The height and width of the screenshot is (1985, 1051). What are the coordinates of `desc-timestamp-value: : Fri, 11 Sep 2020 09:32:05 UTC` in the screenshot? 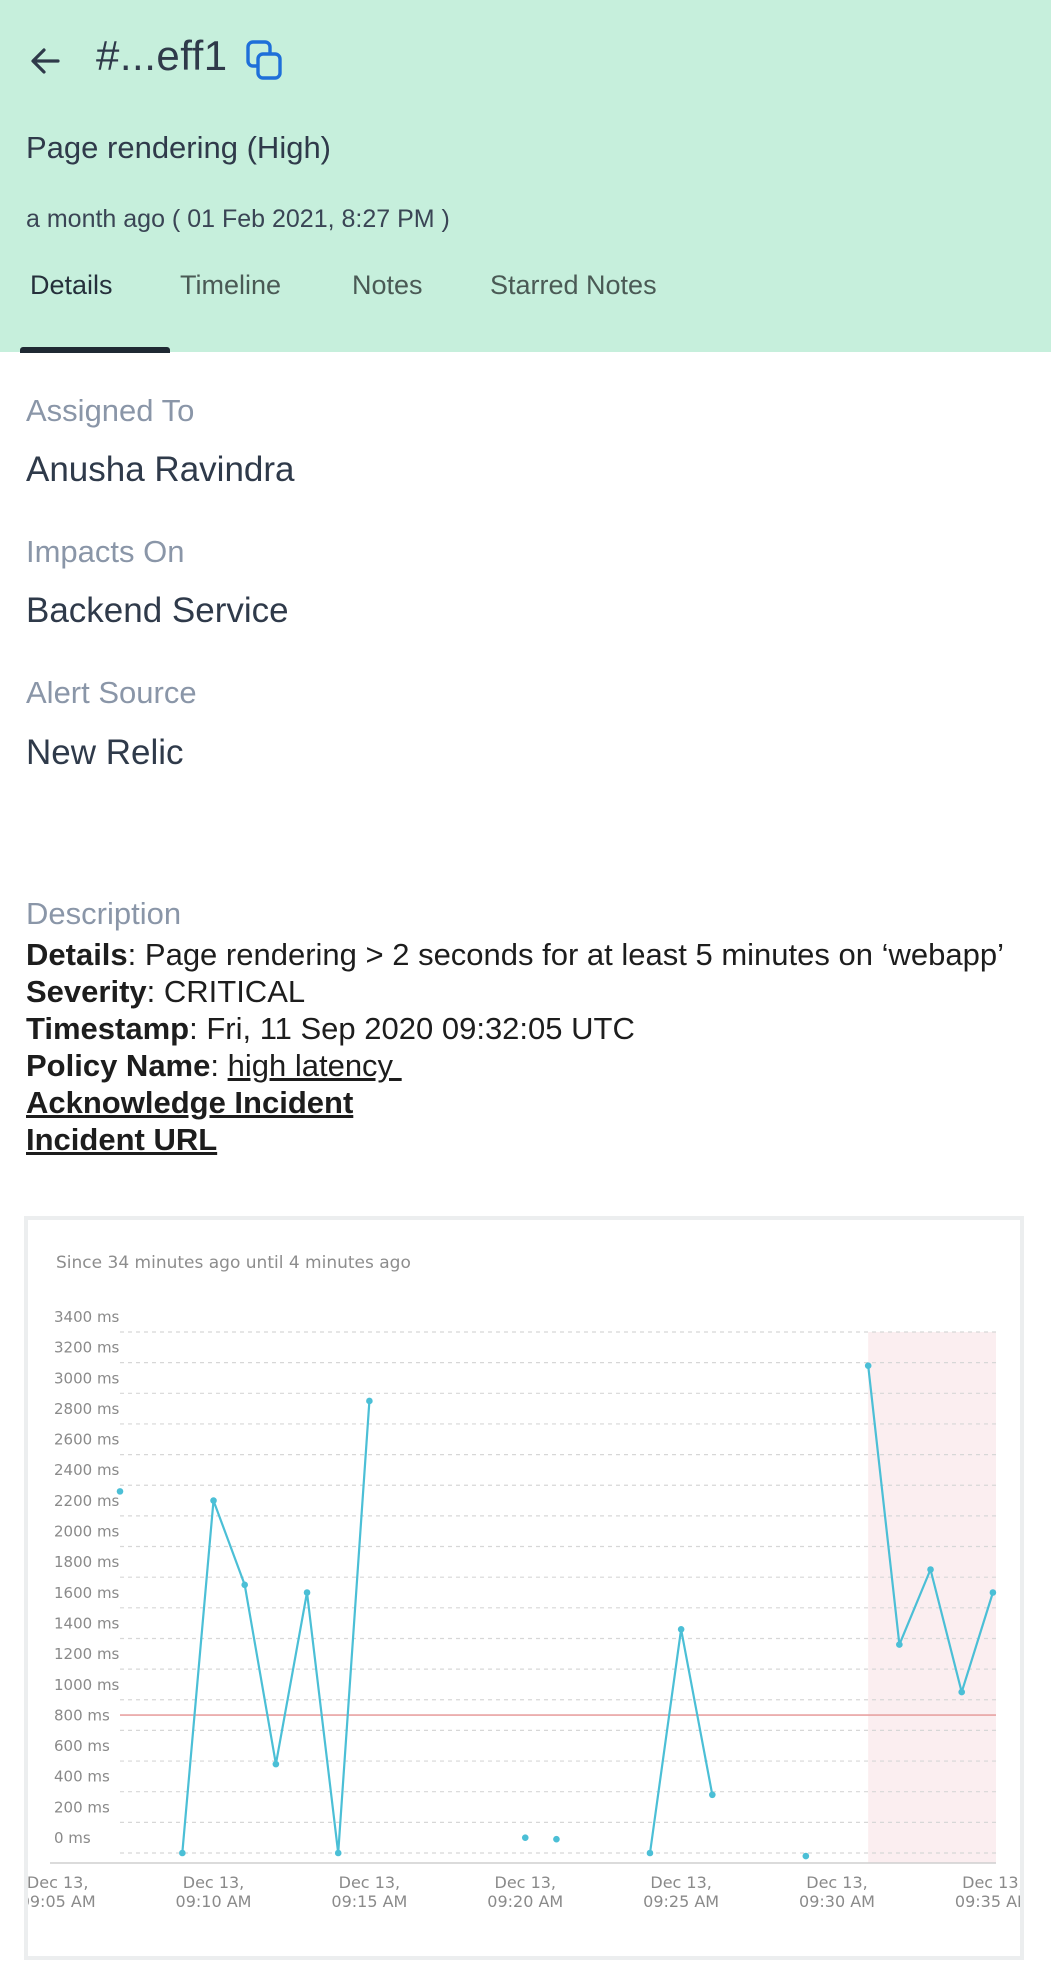 It's located at (412, 1028).